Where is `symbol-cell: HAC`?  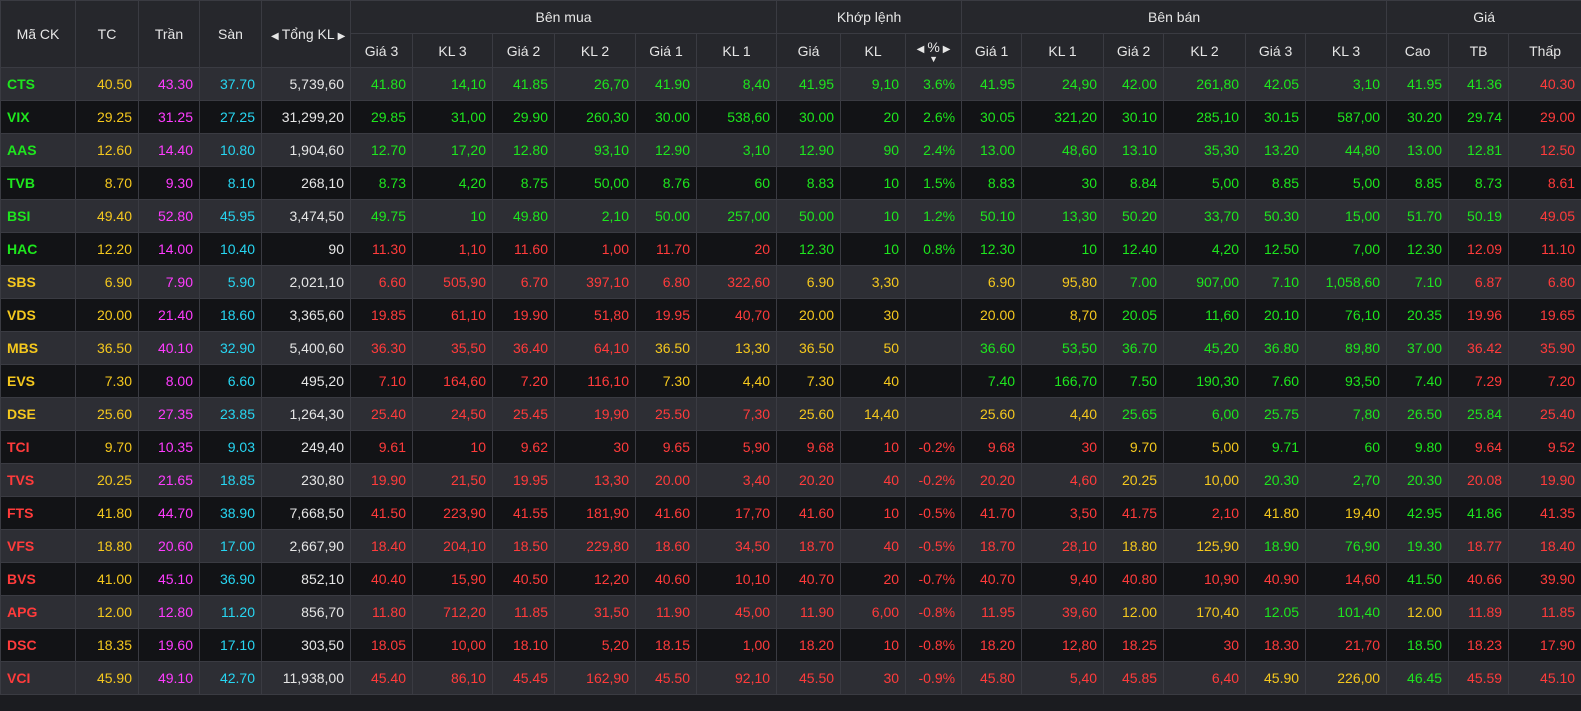
symbol-cell: HAC is located at coordinates (38, 249).